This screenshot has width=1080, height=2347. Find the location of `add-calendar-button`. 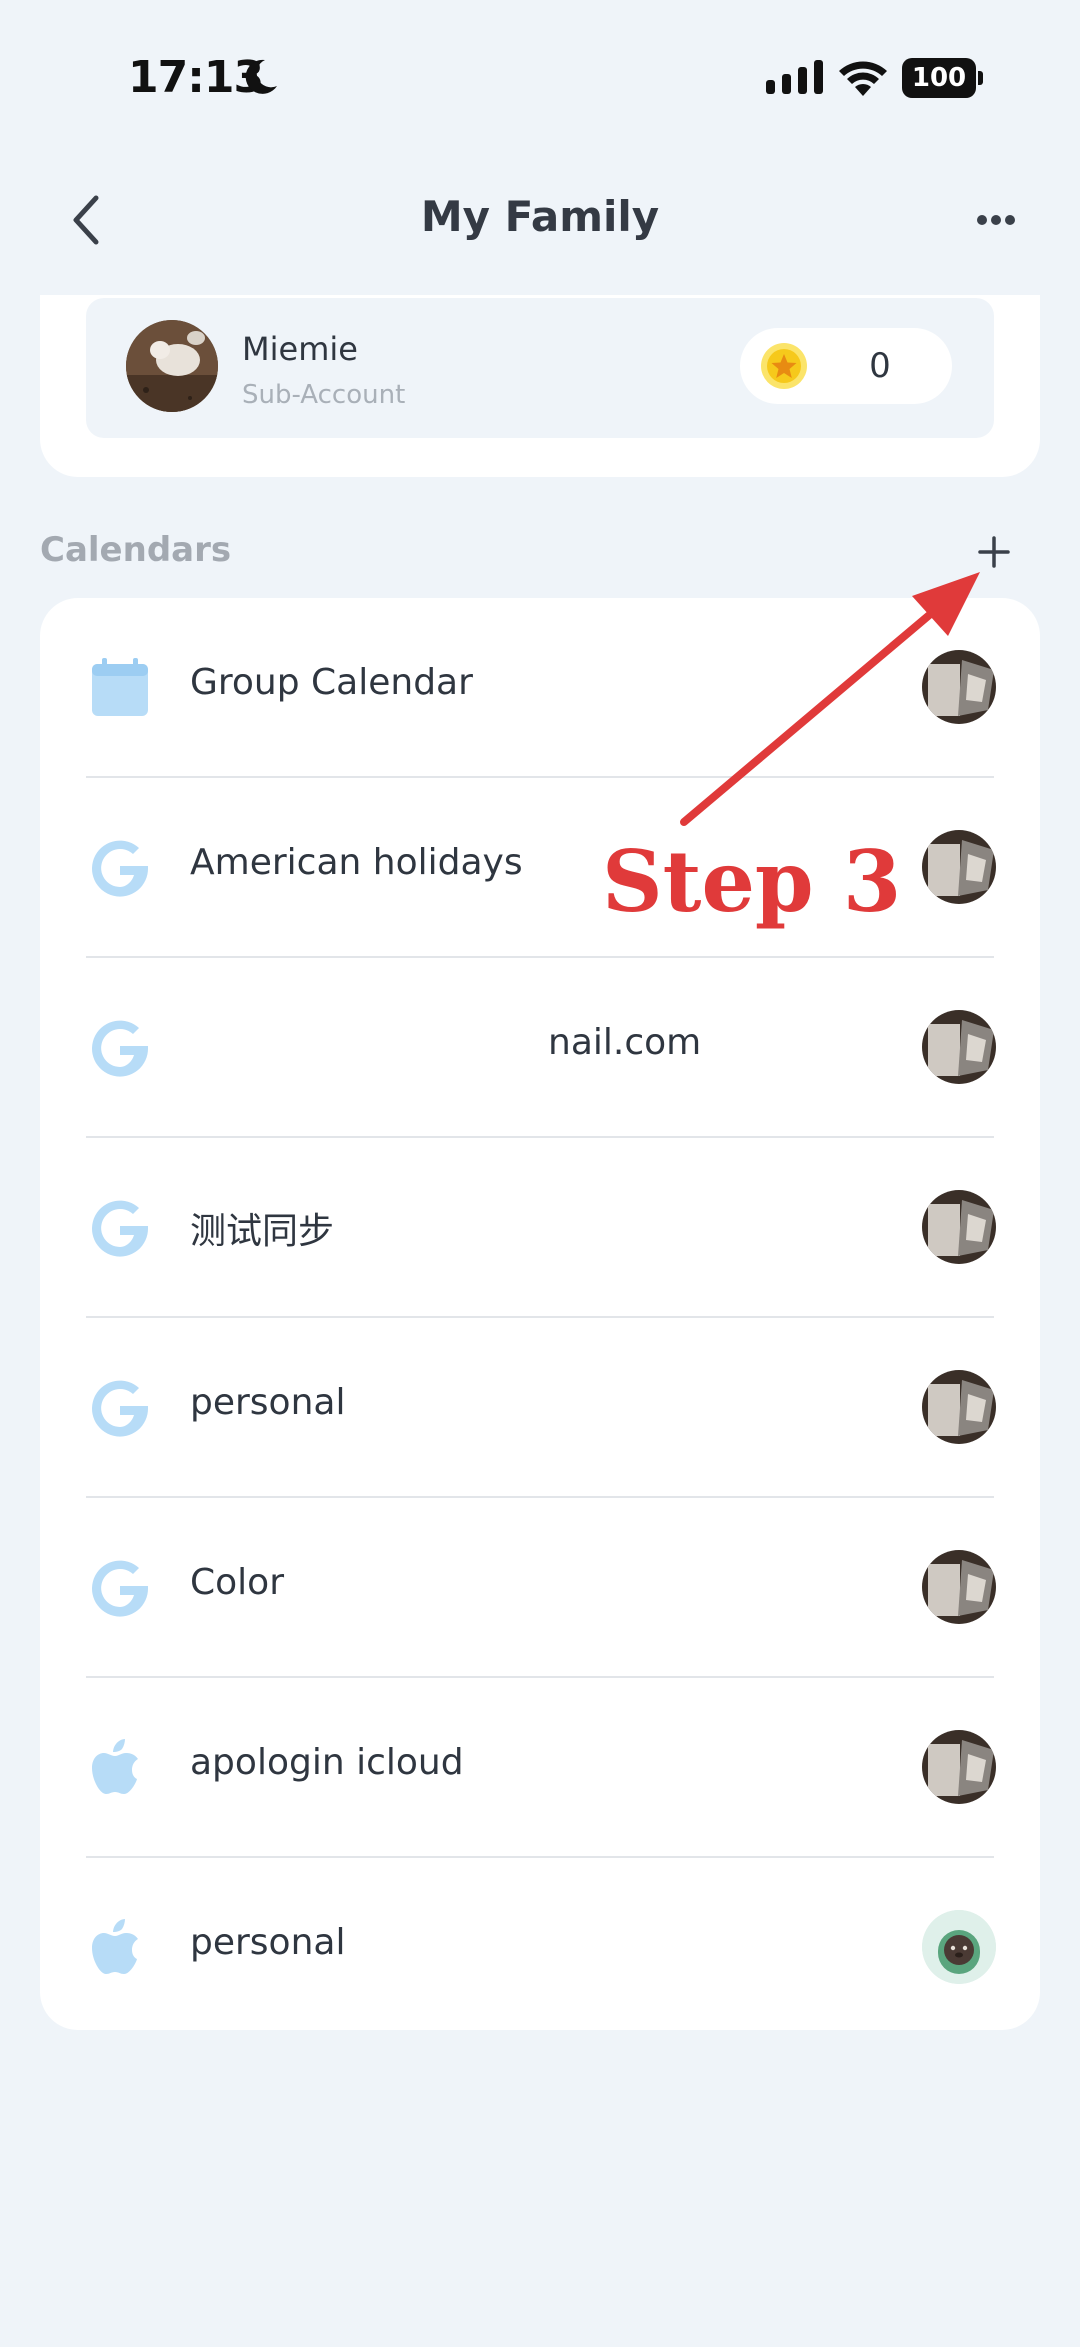

add-calendar-button is located at coordinates (994, 552).